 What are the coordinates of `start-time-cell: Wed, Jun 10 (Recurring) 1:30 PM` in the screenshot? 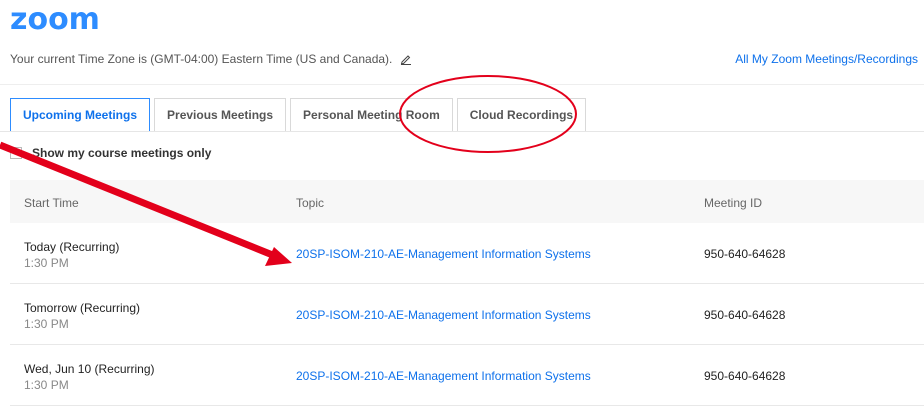 It's located at (89, 377).